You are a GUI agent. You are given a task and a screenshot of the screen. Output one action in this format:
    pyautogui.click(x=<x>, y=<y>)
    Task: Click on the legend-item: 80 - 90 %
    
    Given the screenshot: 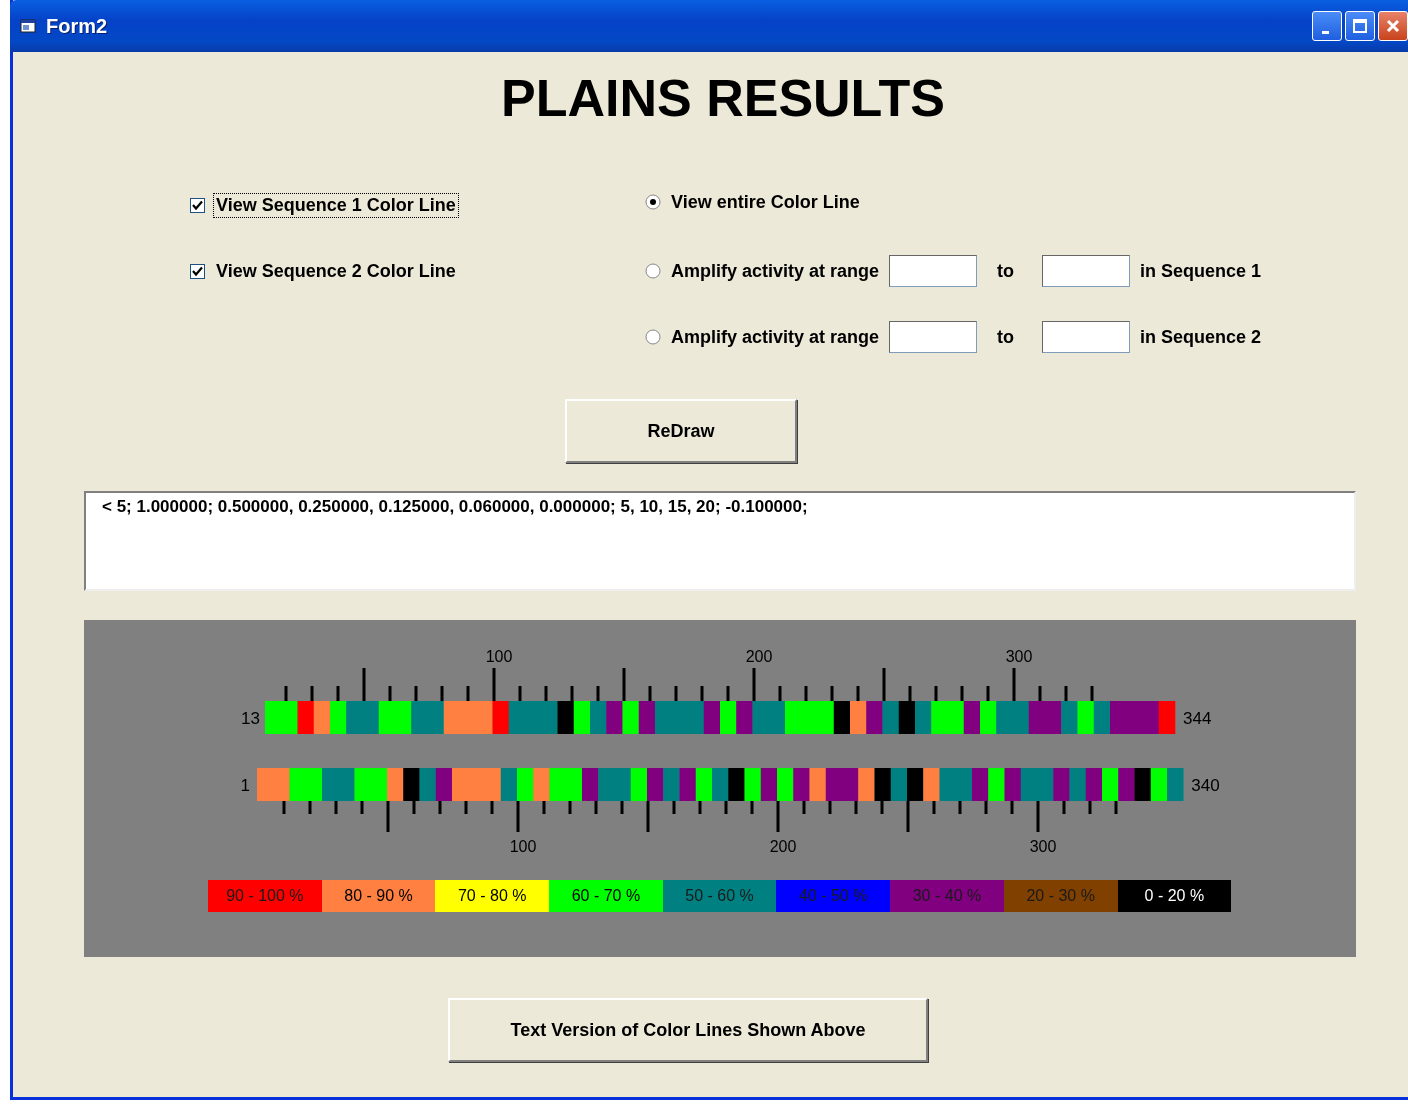 What is the action you would take?
    pyautogui.click(x=378, y=896)
    